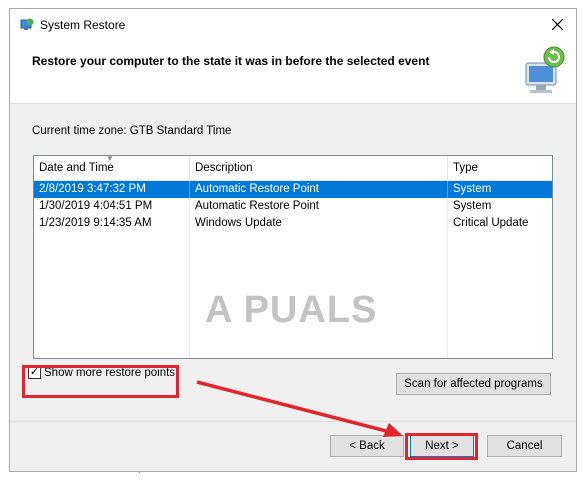  What do you see at coordinates (473, 384) in the screenshot?
I see `scan-affected-programs-button: Scan for affected programs` at bounding box center [473, 384].